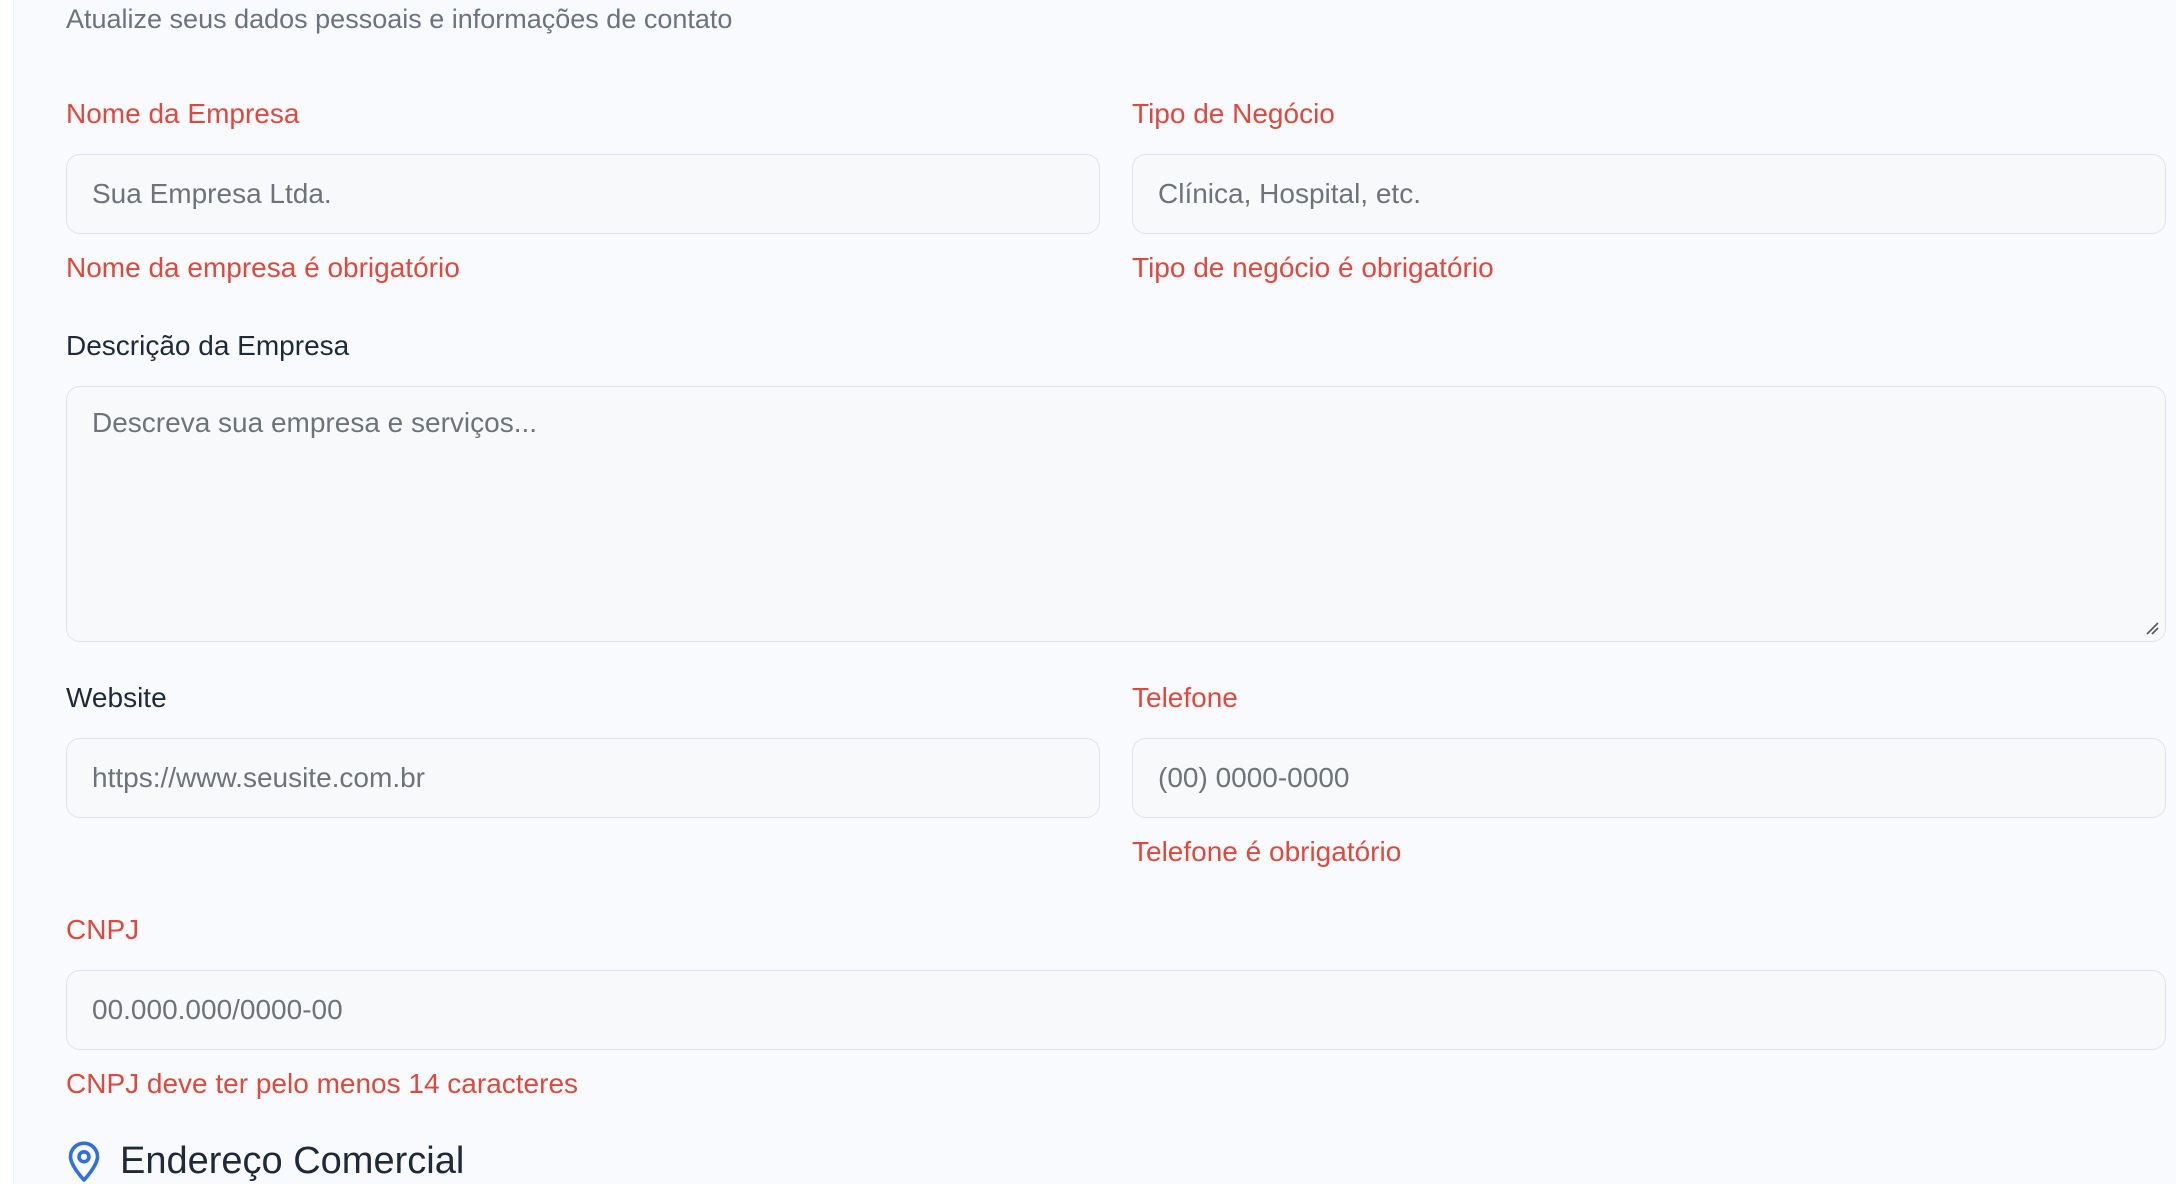 The image size is (2176, 1184). Describe the element at coordinates (2152, 628) in the screenshot. I see `resize-handle-icon` at that location.